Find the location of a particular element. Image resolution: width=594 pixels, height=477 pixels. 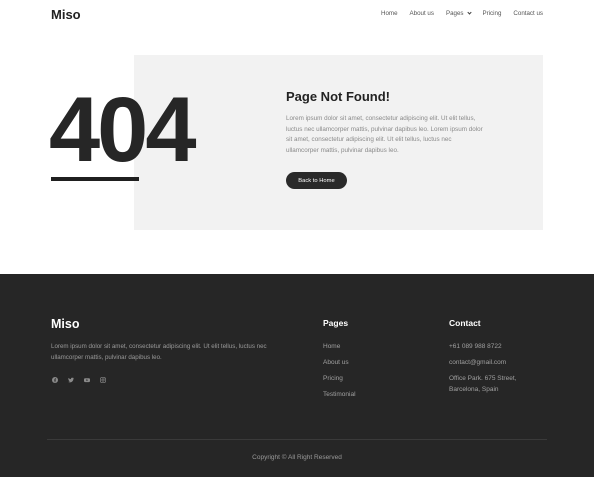

footer-pages-title: Pages is located at coordinates (336, 323).